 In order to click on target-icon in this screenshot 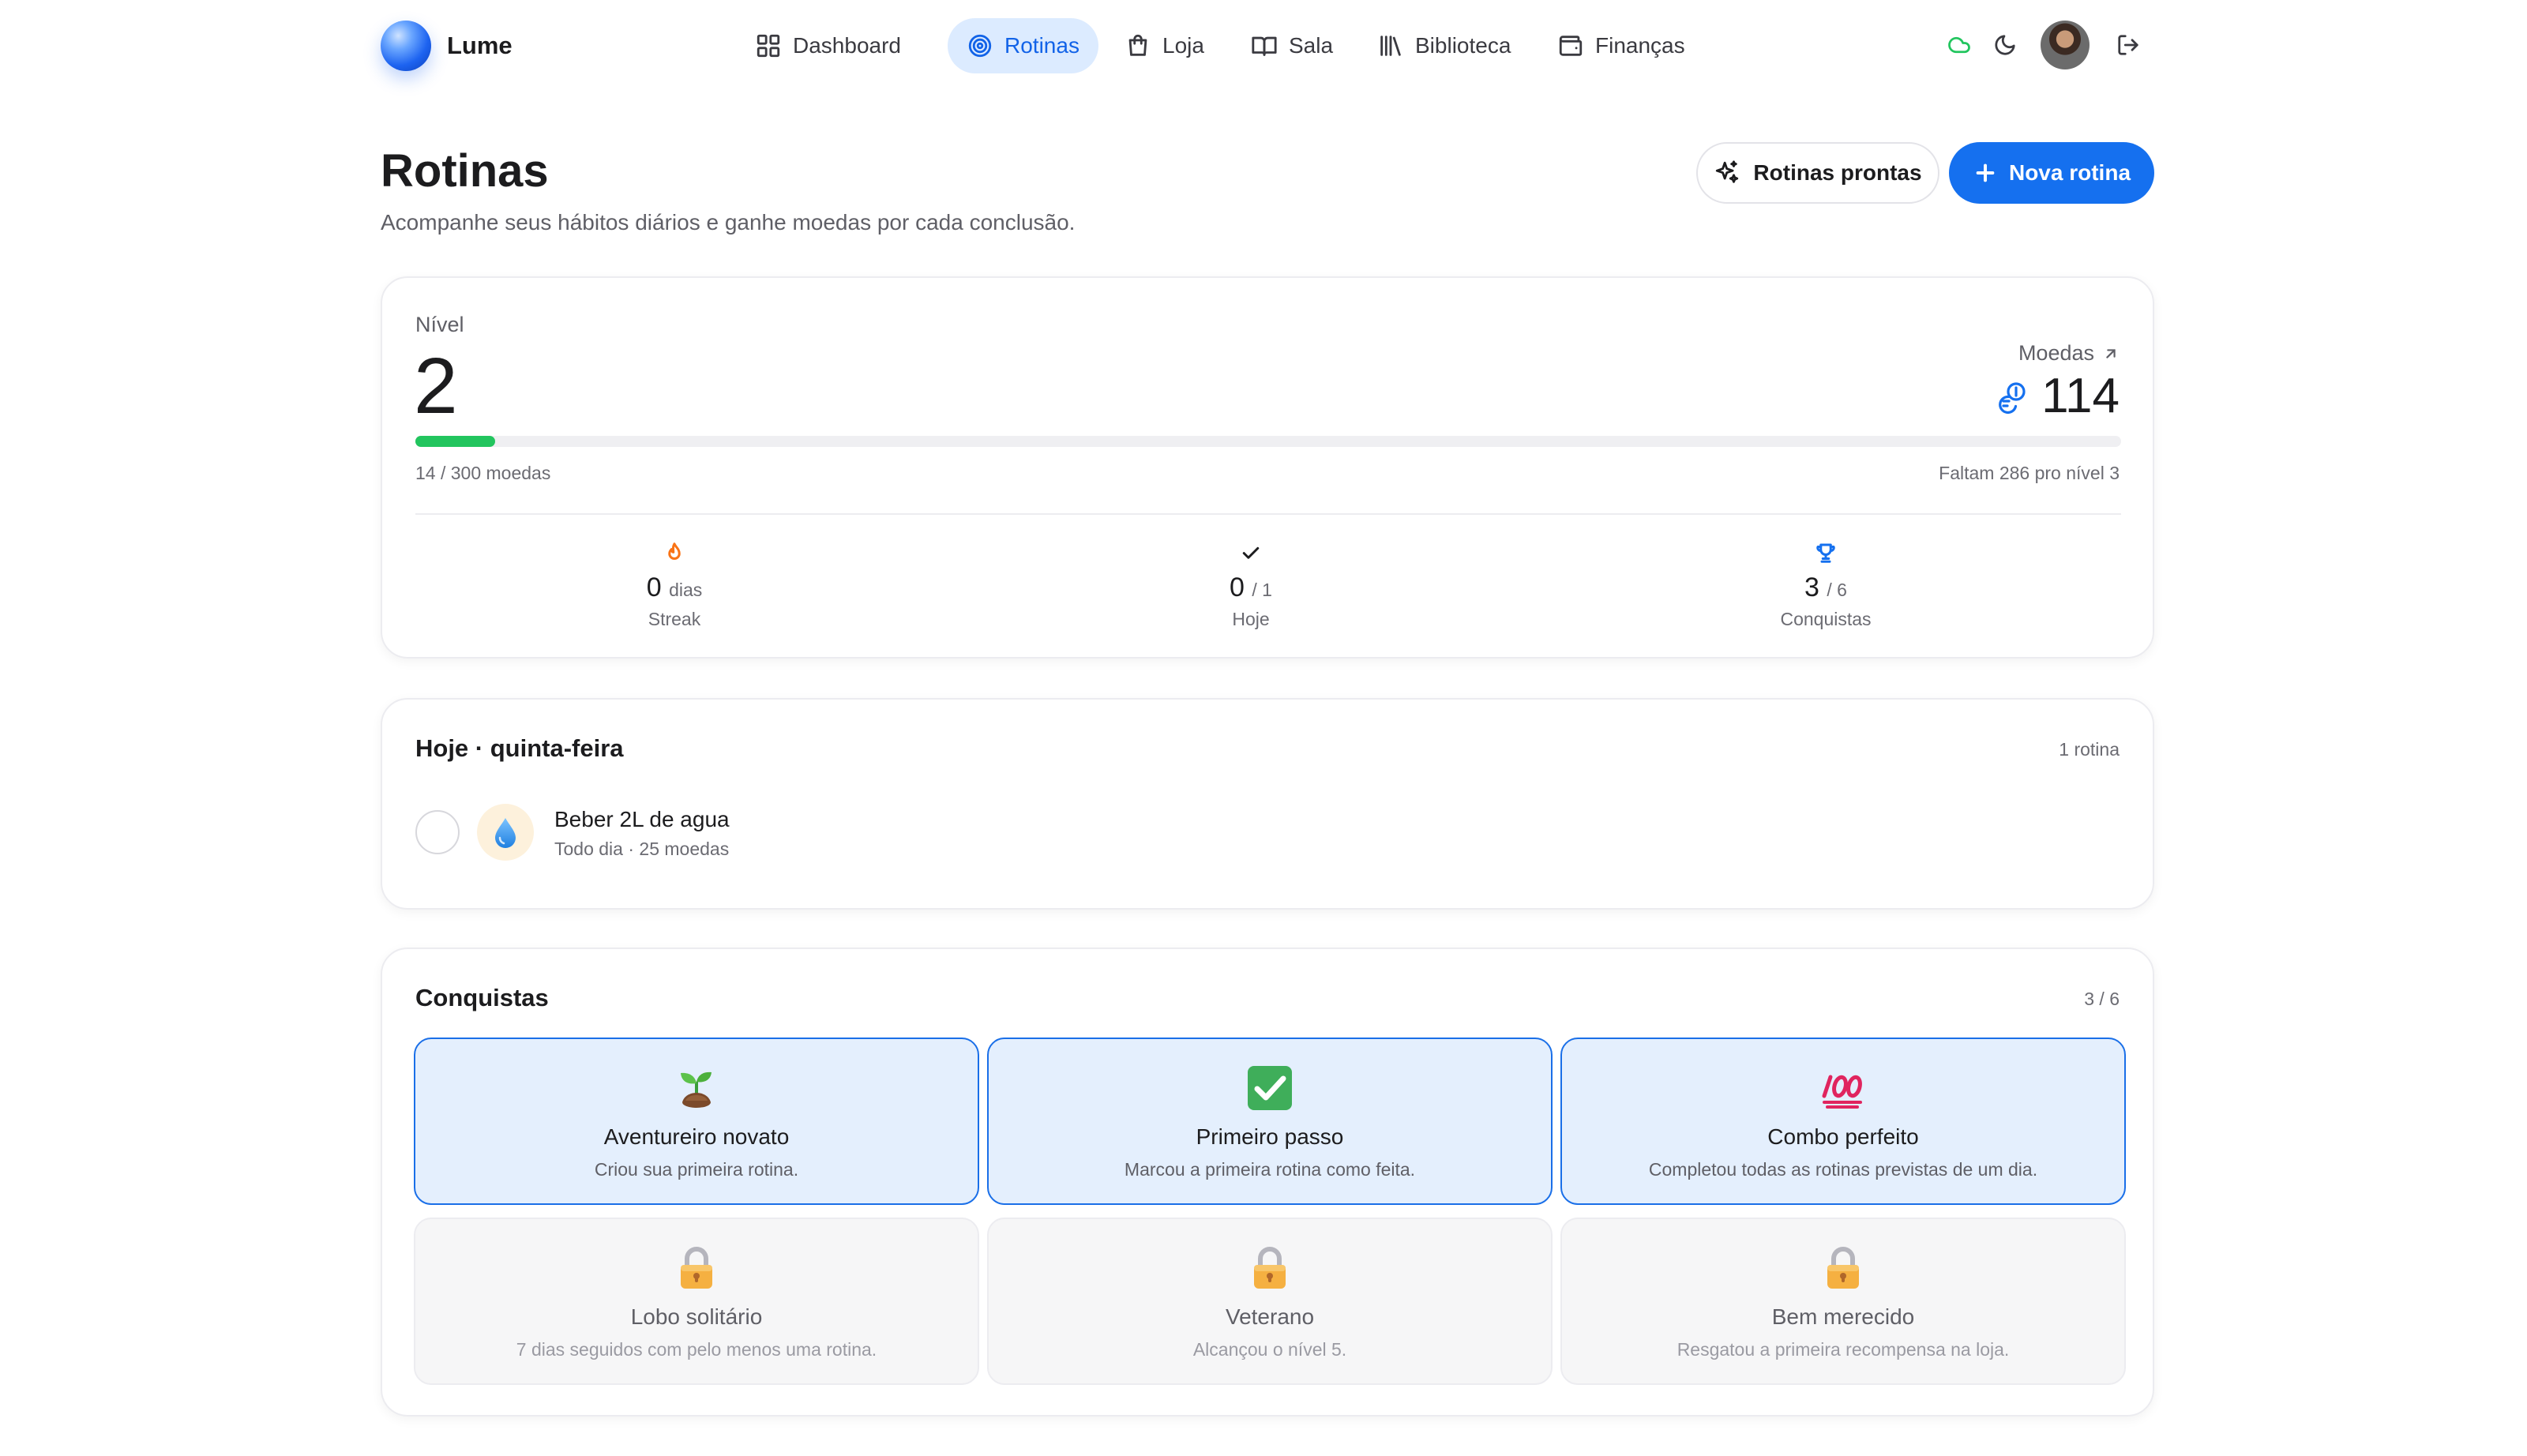, I will do `click(980, 46)`.